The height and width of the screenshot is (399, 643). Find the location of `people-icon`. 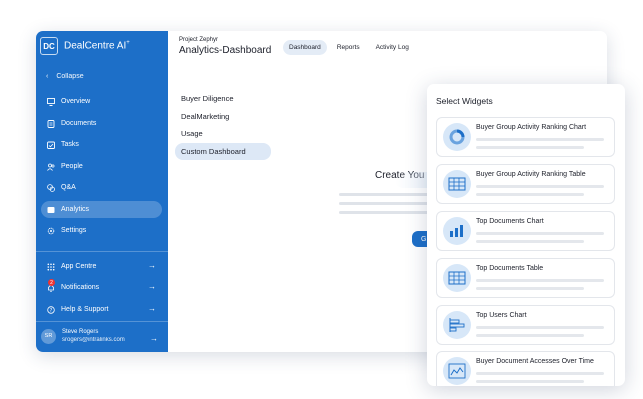

people-icon is located at coordinates (50, 166).